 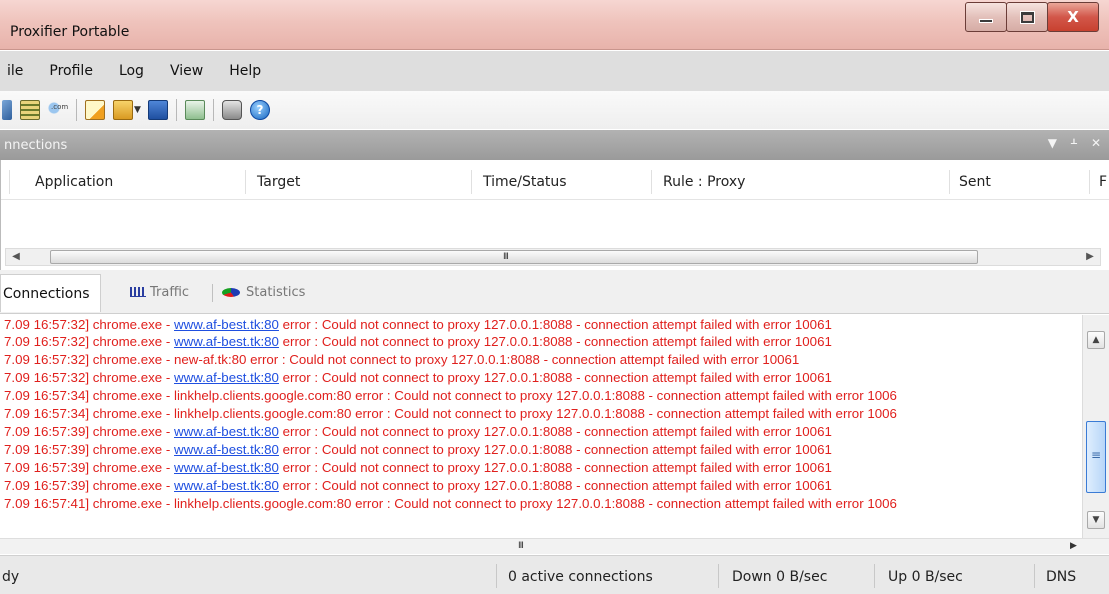 I want to click on status-active-connections: 0 active connections, so click(x=580, y=577).